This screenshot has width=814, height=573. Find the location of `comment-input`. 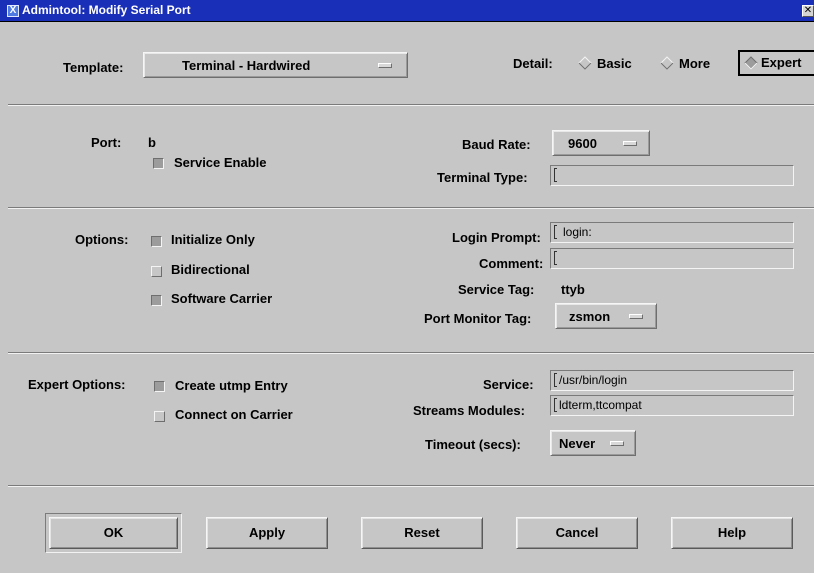

comment-input is located at coordinates (672, 258).